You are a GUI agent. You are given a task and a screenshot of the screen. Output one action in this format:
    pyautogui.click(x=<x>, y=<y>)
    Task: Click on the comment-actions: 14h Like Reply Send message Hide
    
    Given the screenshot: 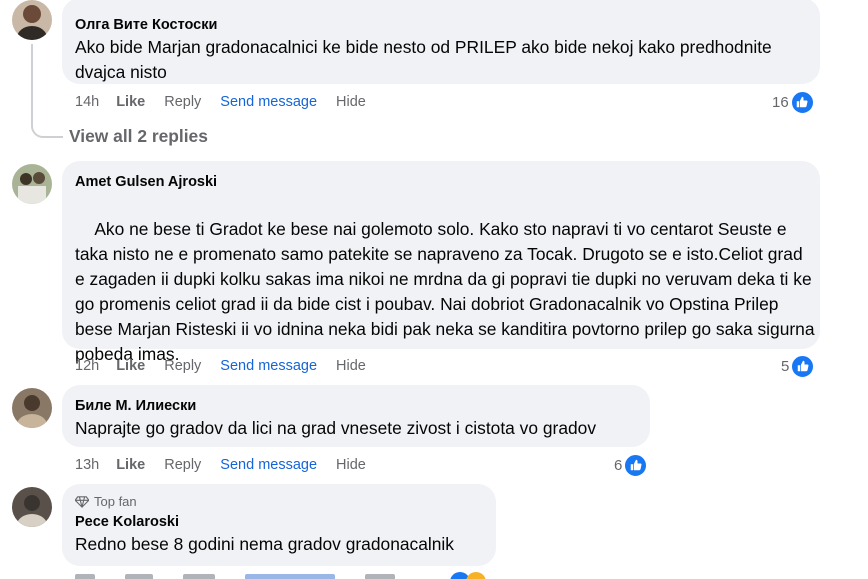 What is the action you would take?
    pyautogui.click(x=230, y=102)
    